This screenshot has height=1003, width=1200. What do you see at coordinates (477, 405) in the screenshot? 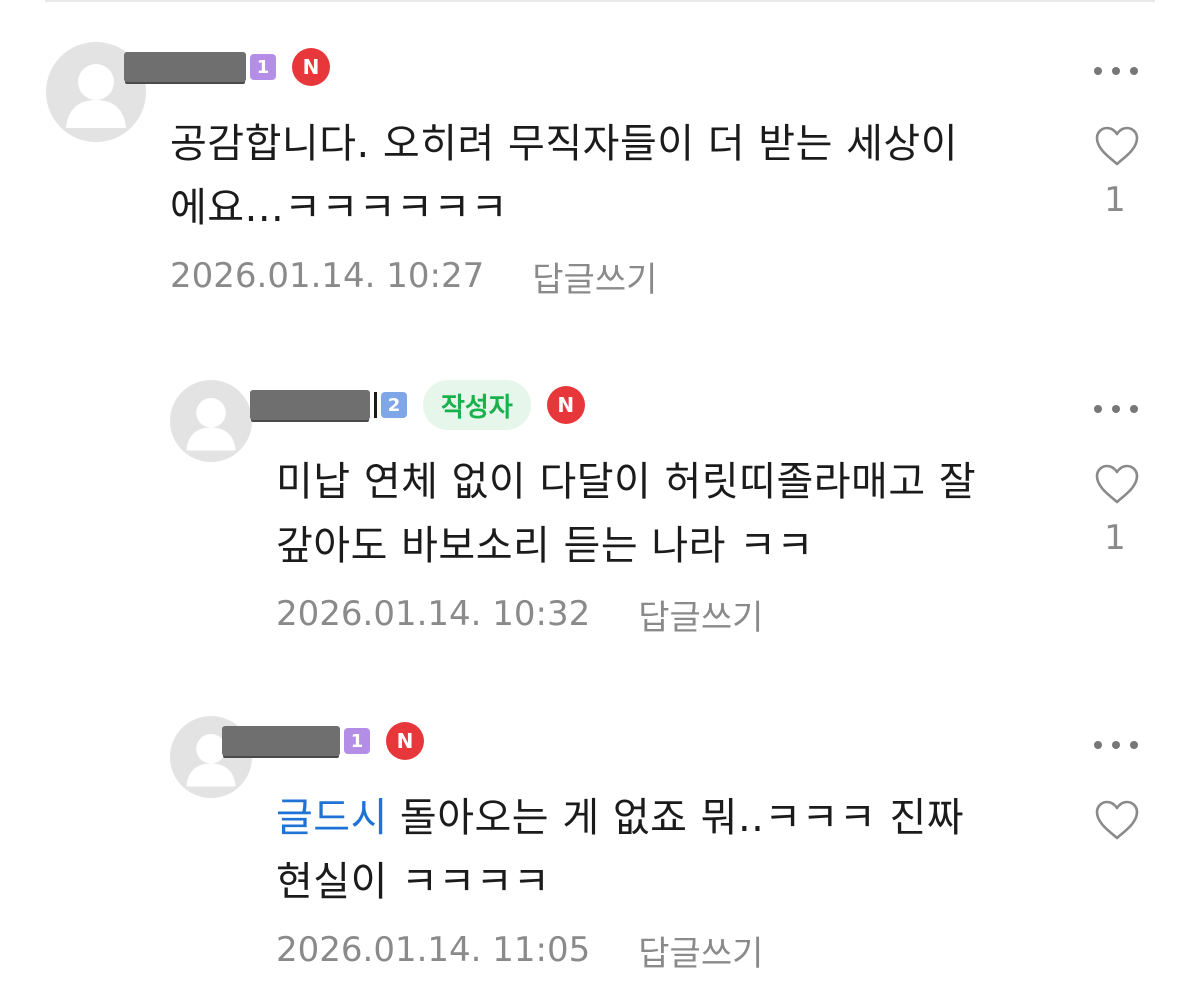
I see `author-badge: 작성자` at bounding box center [477, 405].